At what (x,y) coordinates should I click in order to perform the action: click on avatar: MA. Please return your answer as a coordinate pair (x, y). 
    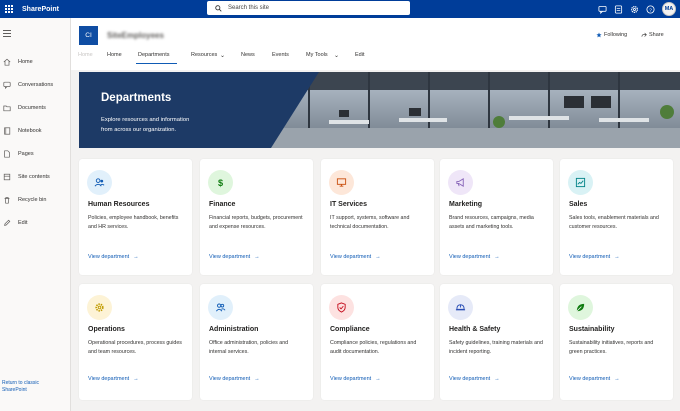
    Looking at the image, I should click on (669, 9).